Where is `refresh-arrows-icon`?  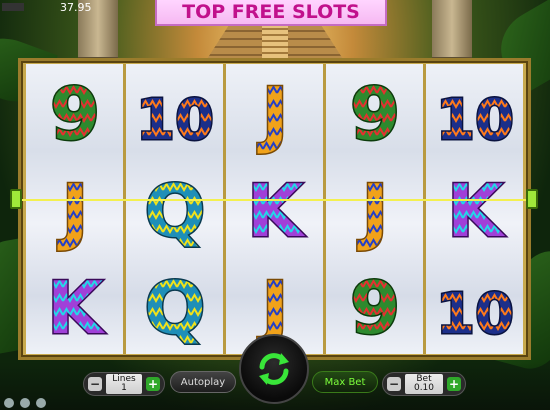
refresh-arrows-icon is located at coordinates (274, 369).